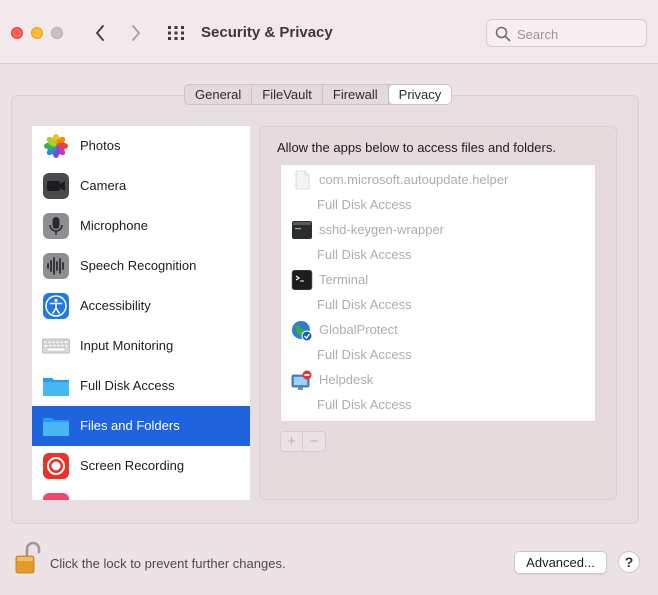 The width and height of the screenshot is (658, 595). Describe the element at coordinates (538, 34) in the screenshot. I see `search-placeholder: Search` at that location.